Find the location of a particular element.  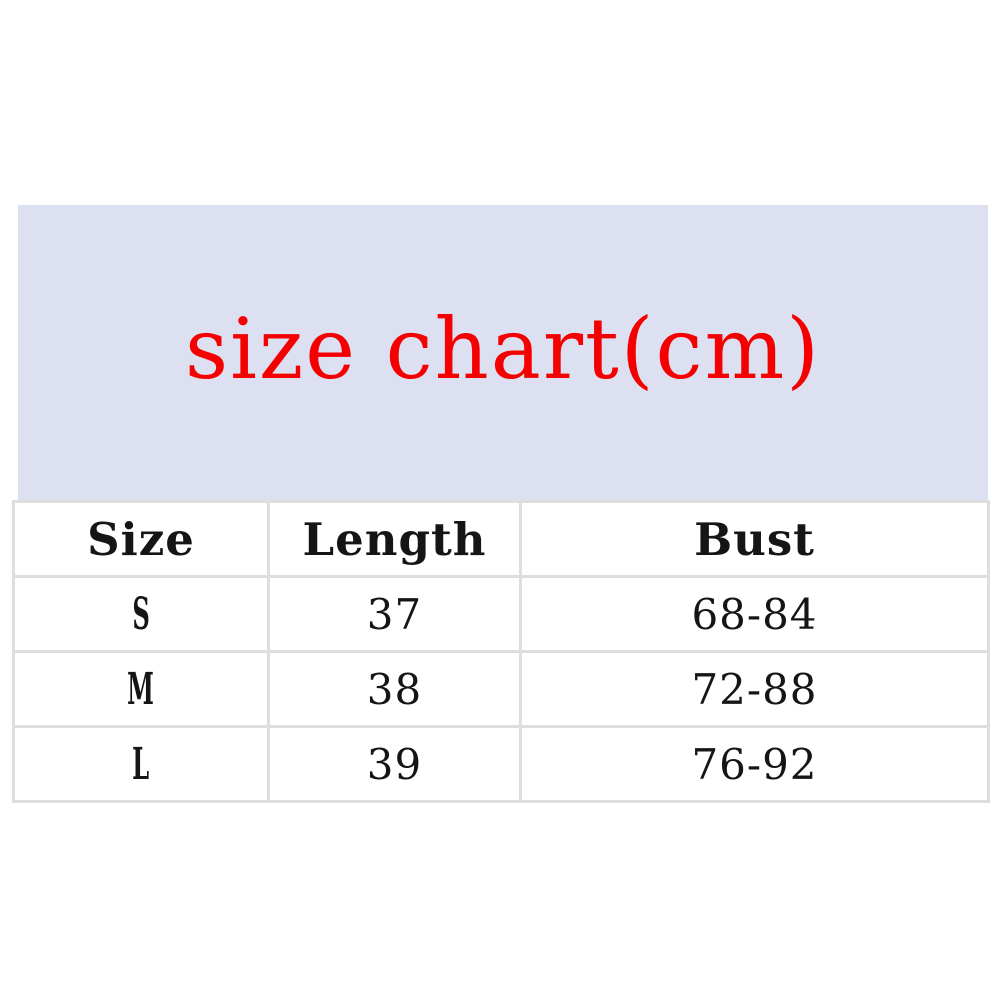

page-title: size chart(cm) is located at coordinates (502, 349).